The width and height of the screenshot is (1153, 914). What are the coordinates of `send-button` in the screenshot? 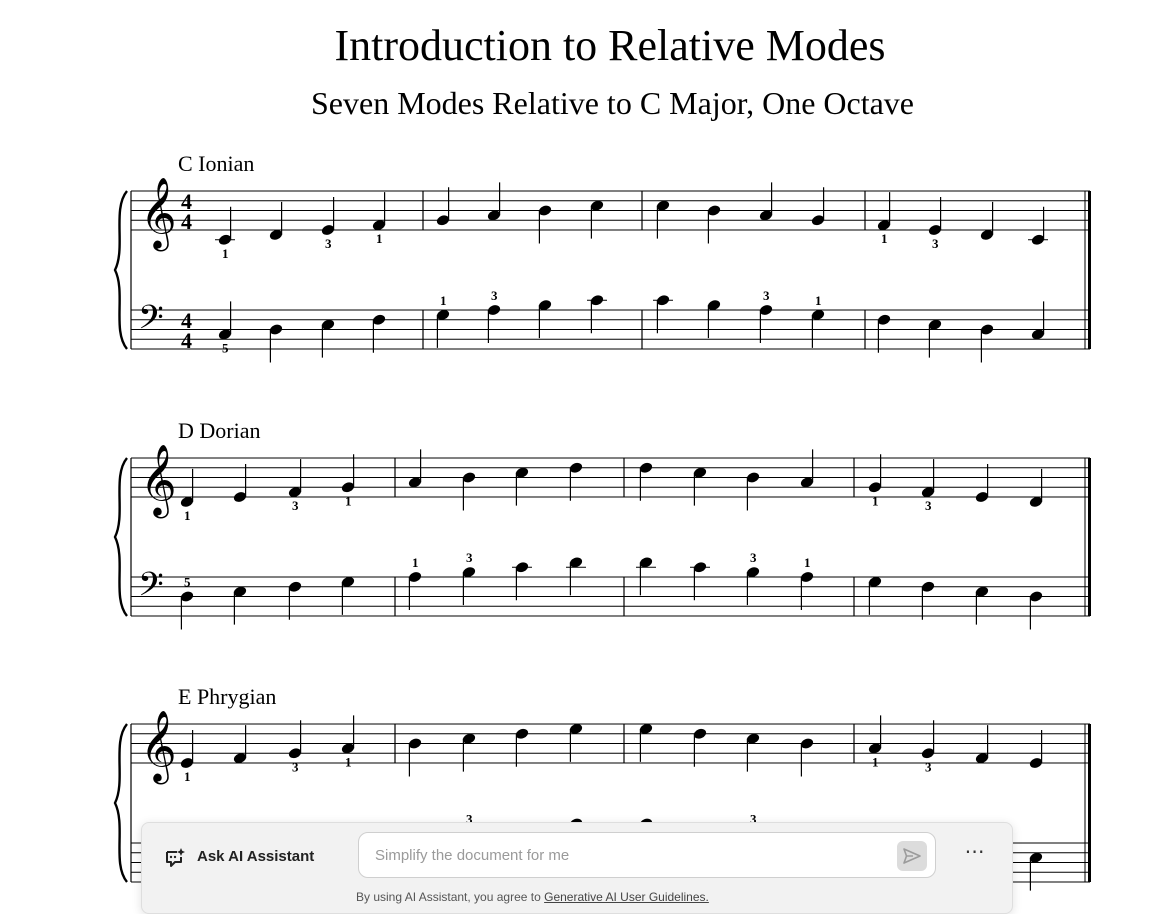 It's located at (912, 856).